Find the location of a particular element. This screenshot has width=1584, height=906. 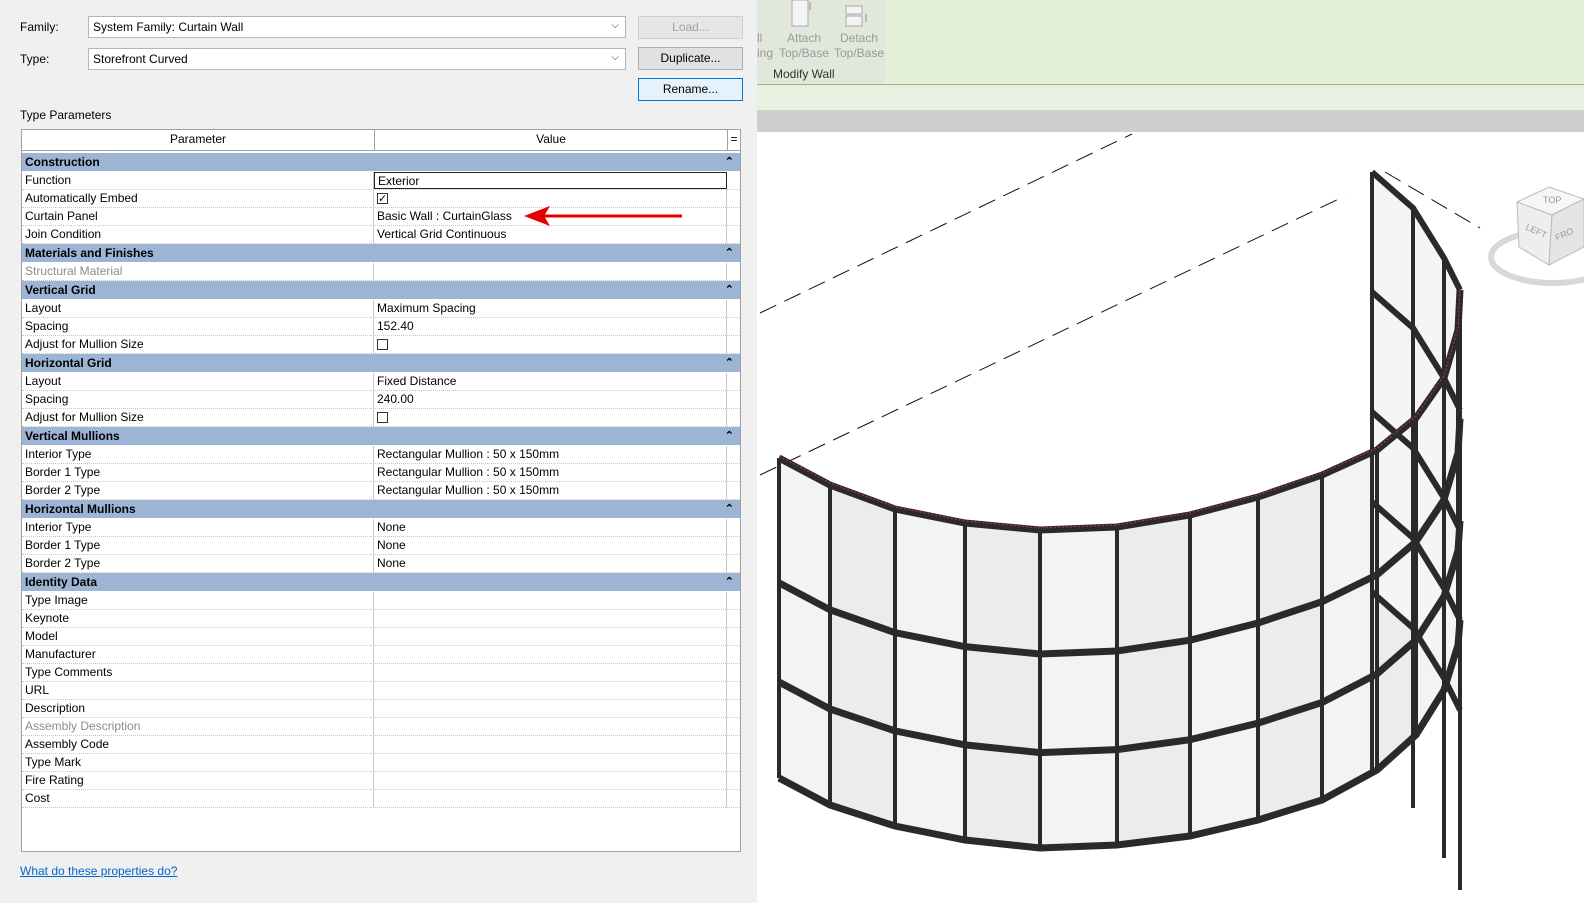

parameter-row: Layout Fixed Distance is located at coordinates (381, 382).